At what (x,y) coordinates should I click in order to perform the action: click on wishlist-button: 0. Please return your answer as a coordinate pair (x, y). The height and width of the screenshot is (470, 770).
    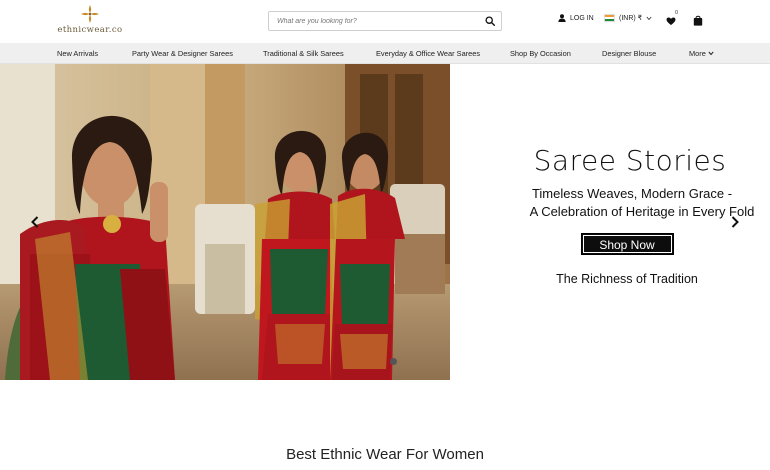
    Looking at the image, I should click on (673, 18).